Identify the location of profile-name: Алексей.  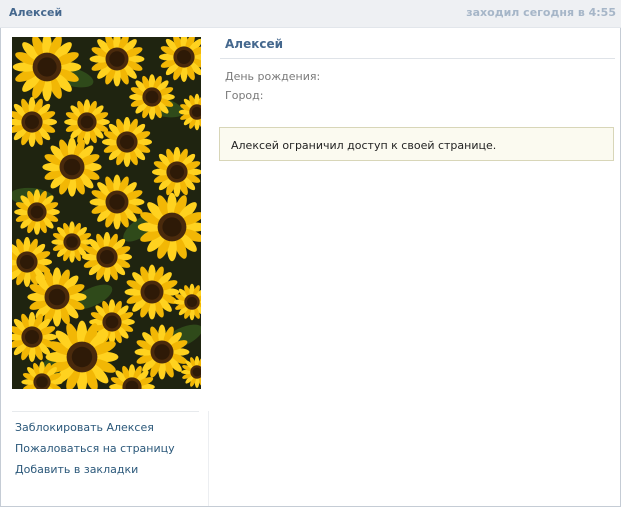
(254, 44).